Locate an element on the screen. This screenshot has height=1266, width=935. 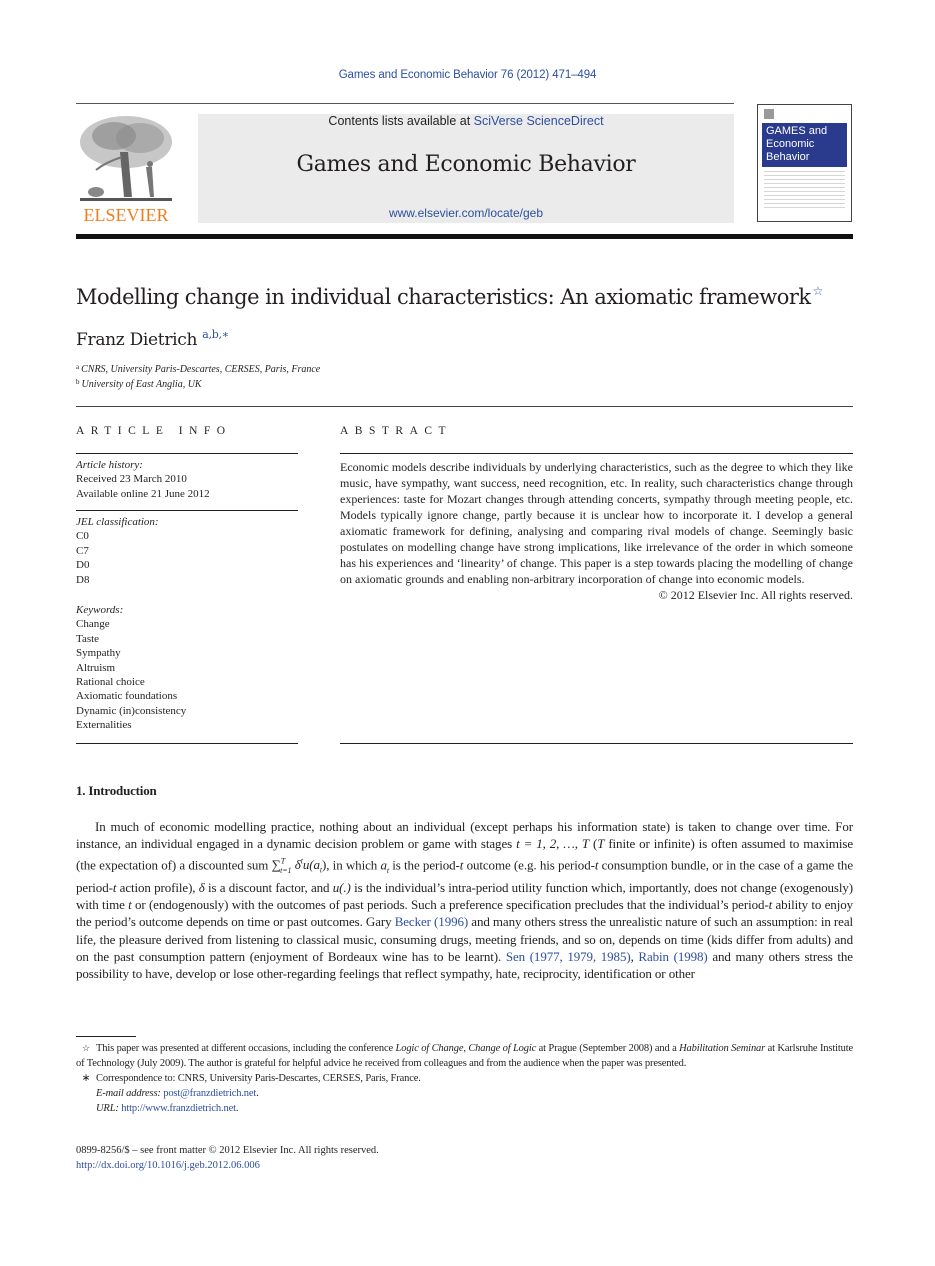
cover-contents-lines is located at coordinates (804, 191).